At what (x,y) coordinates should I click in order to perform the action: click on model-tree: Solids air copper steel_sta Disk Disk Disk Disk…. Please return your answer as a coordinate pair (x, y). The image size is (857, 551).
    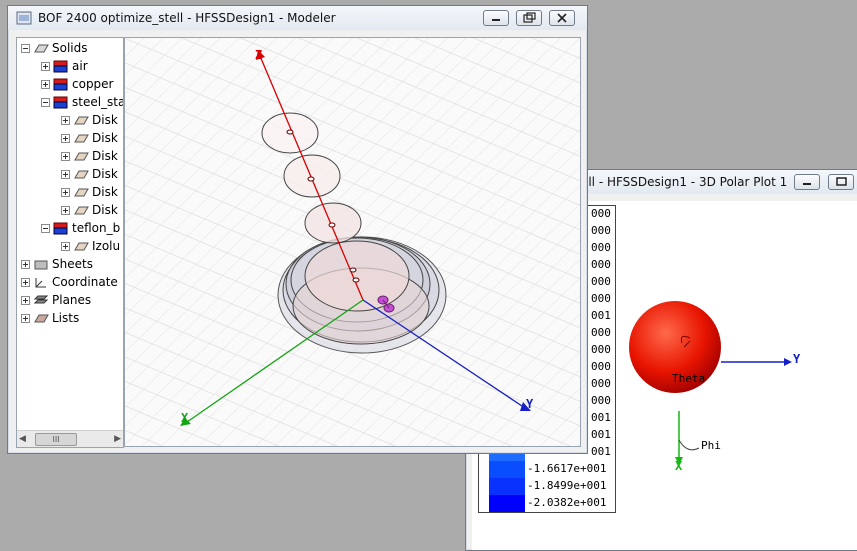
    Looking at the image, I should click on (70, 242).